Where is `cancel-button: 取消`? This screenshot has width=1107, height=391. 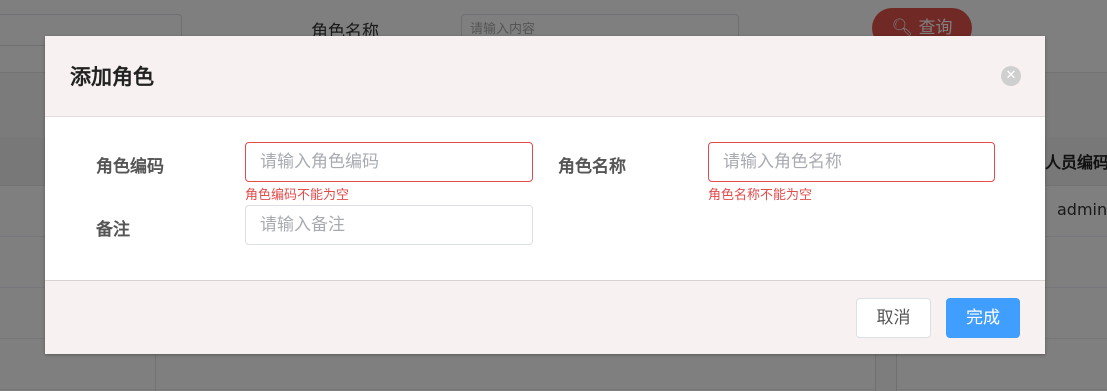
cancel-button: 取消 is located at coordinates (893, 318).